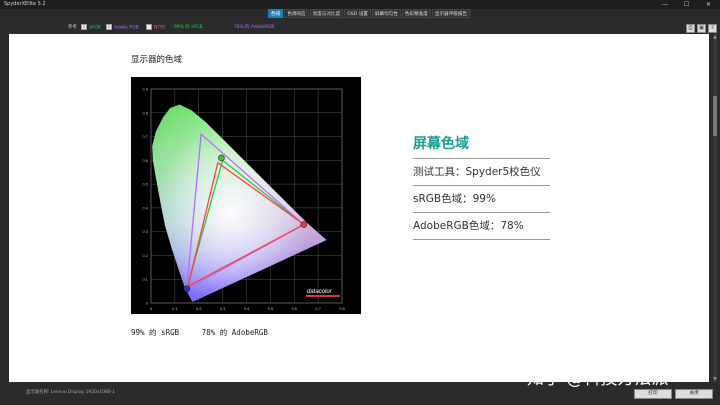  Describe the element at coordinates (145, 231) in the screenshot. I see `y-tick-label: 0.3` at that location.